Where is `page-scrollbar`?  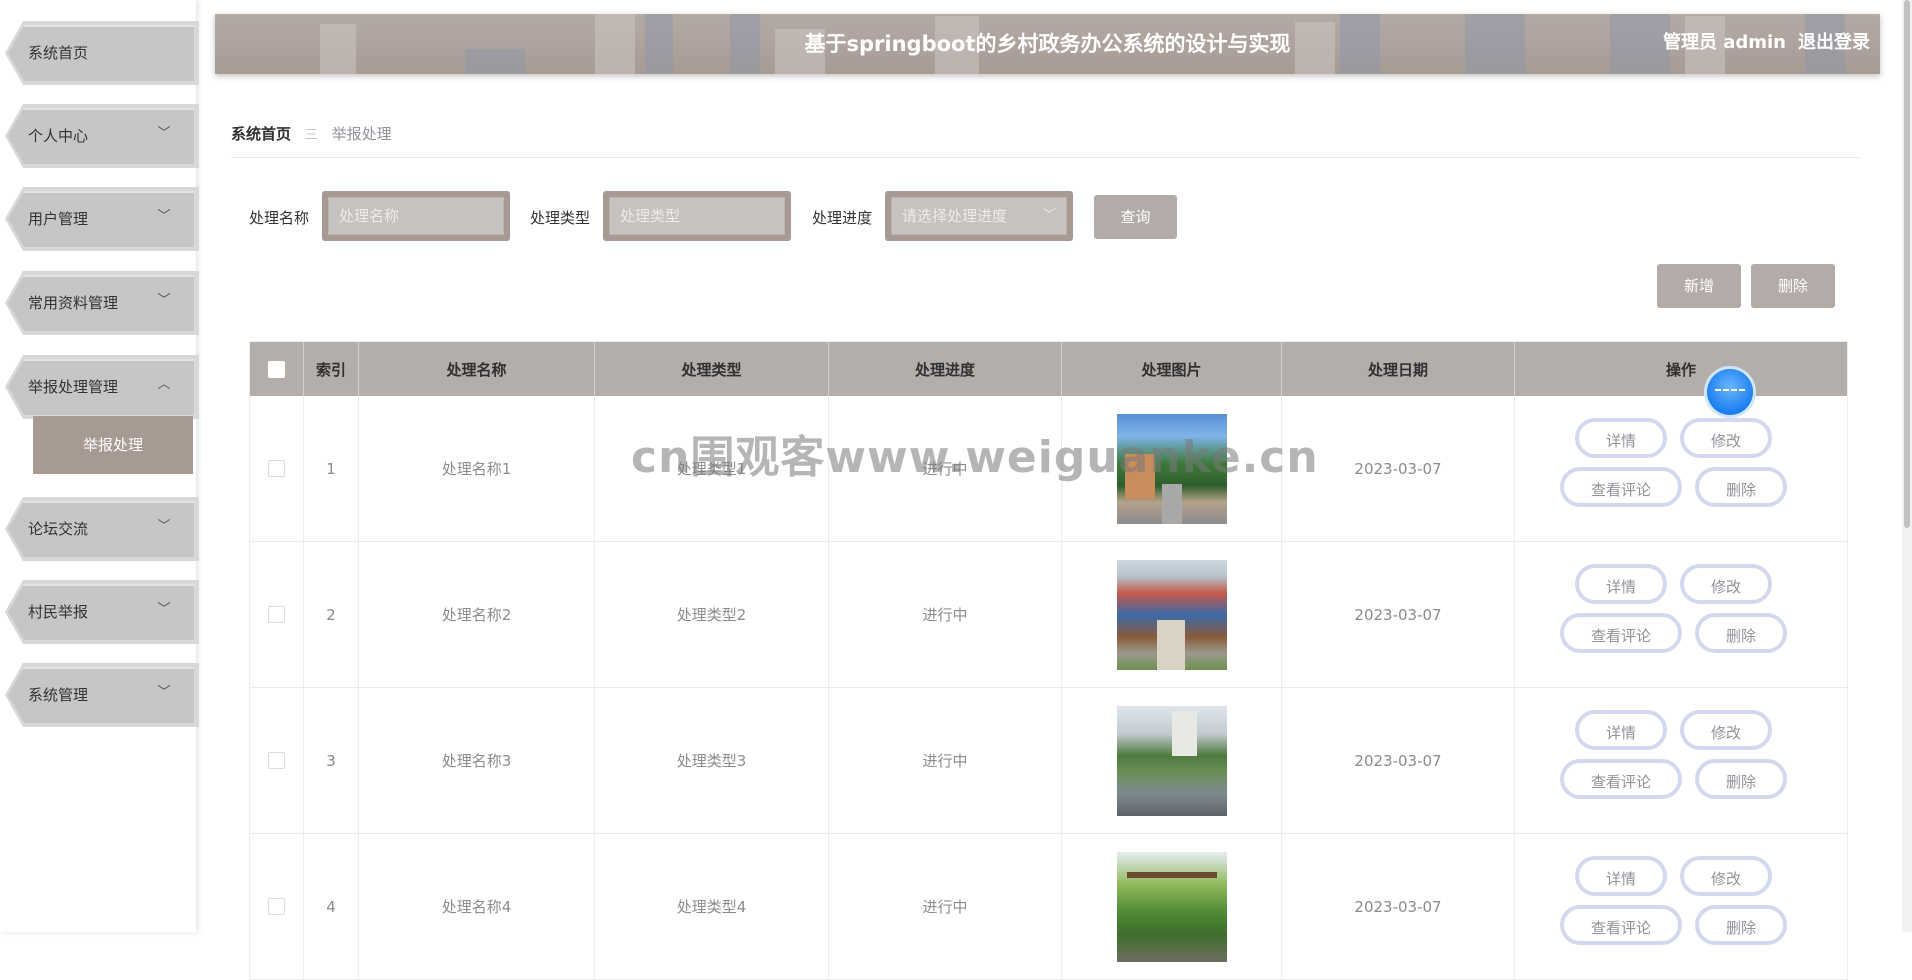
page-scrollbar is located at coordinates (1907, 466).